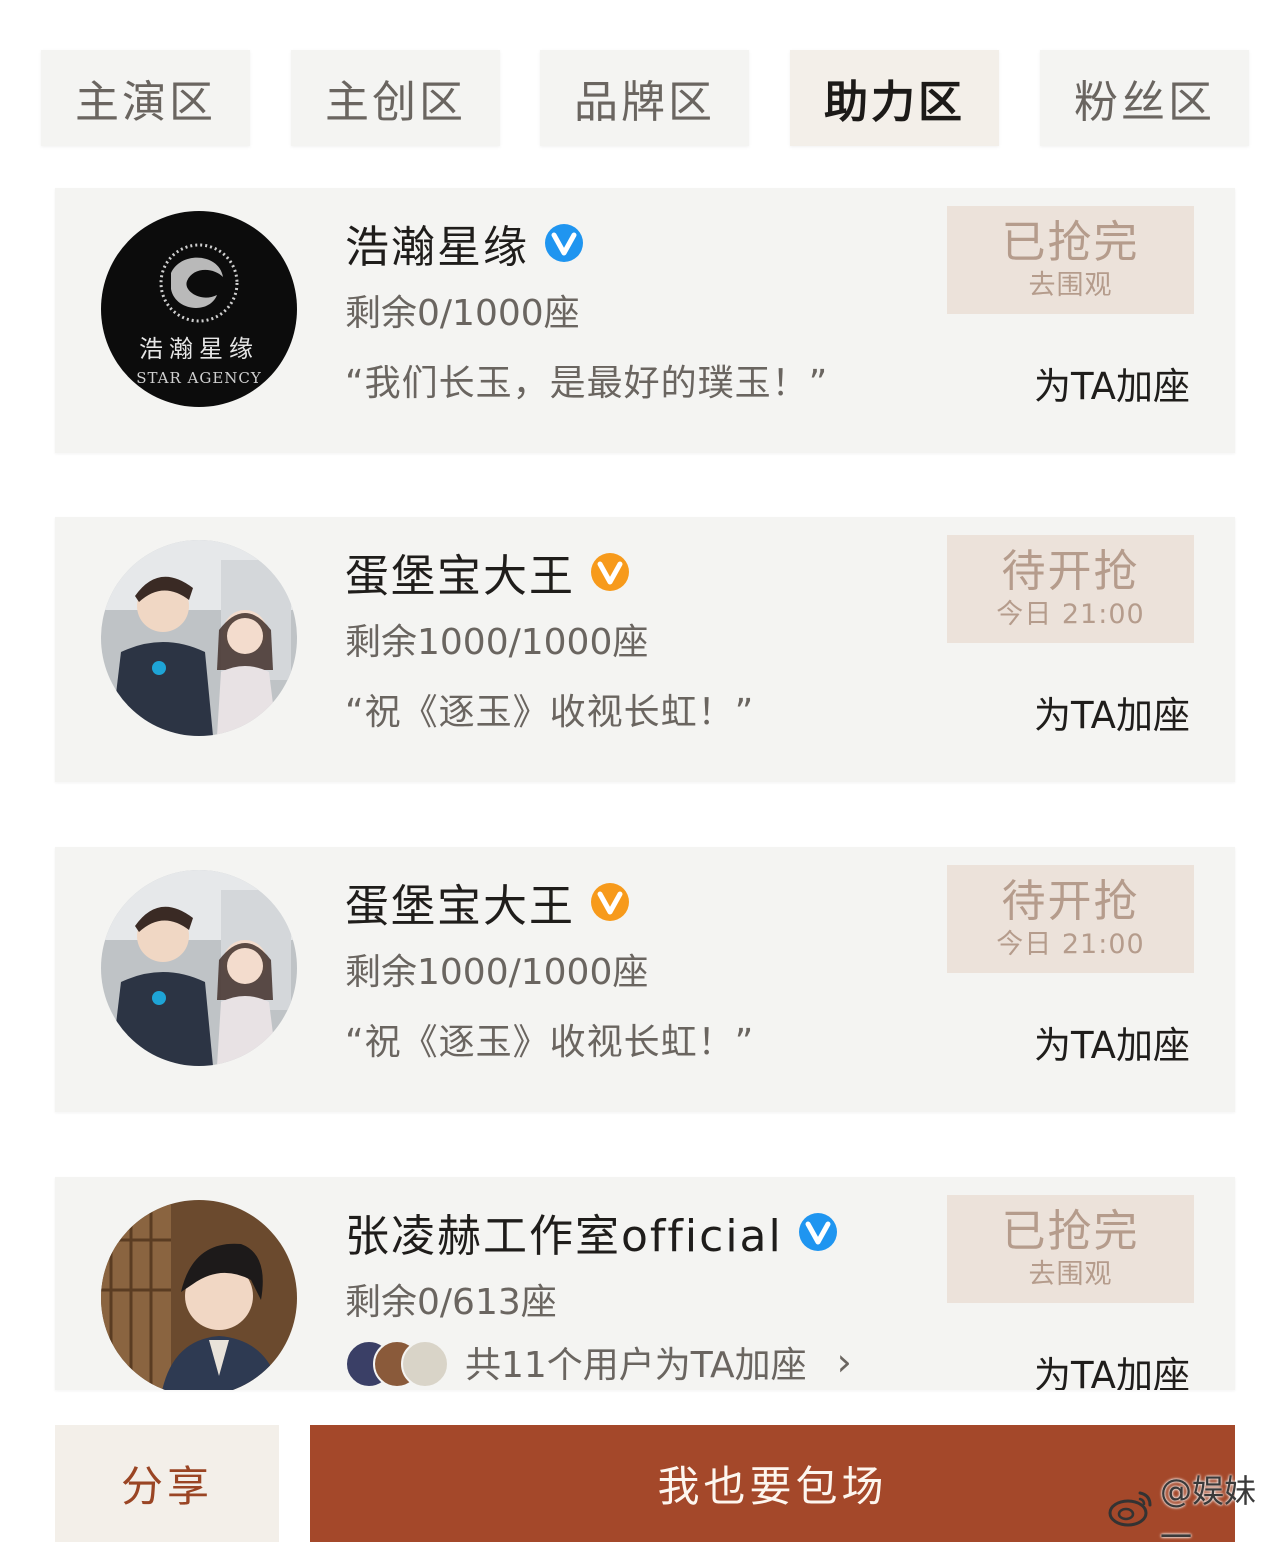  What do you see at coordinates (145, 98) in the screenshot?
I see `tab-lead-actors: 主演区` at bounding box center [145, 98].